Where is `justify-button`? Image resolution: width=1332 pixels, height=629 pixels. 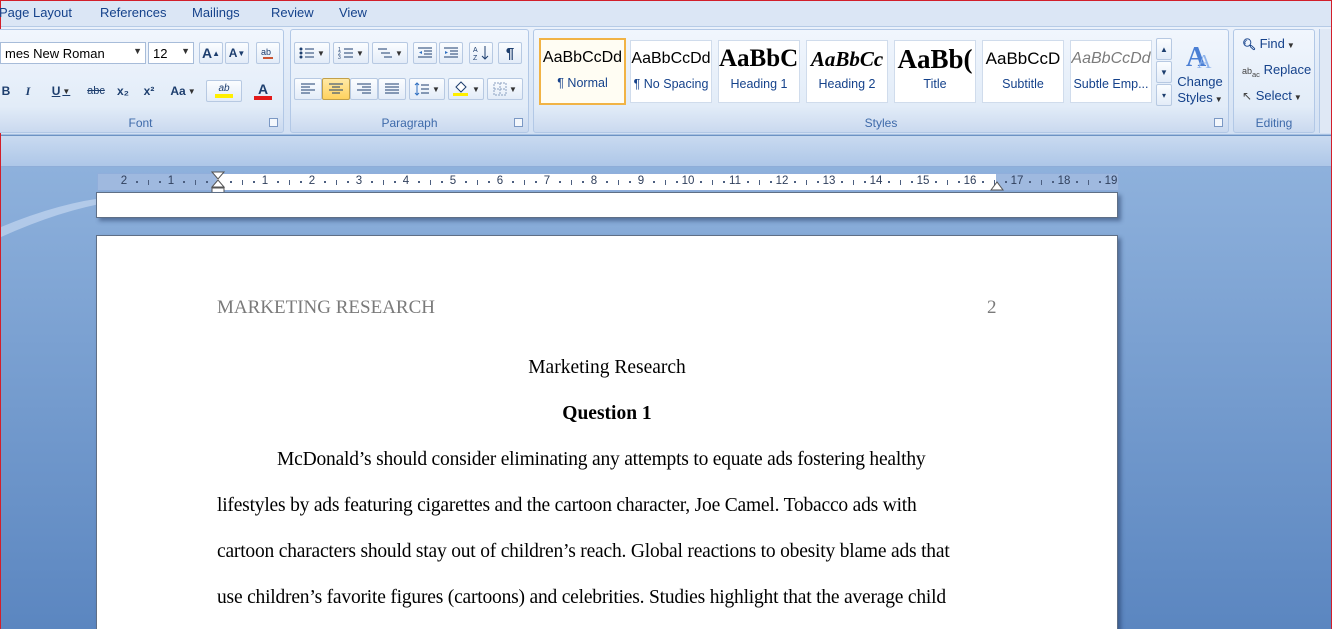 justify-button is located at coordinates (392, 89).